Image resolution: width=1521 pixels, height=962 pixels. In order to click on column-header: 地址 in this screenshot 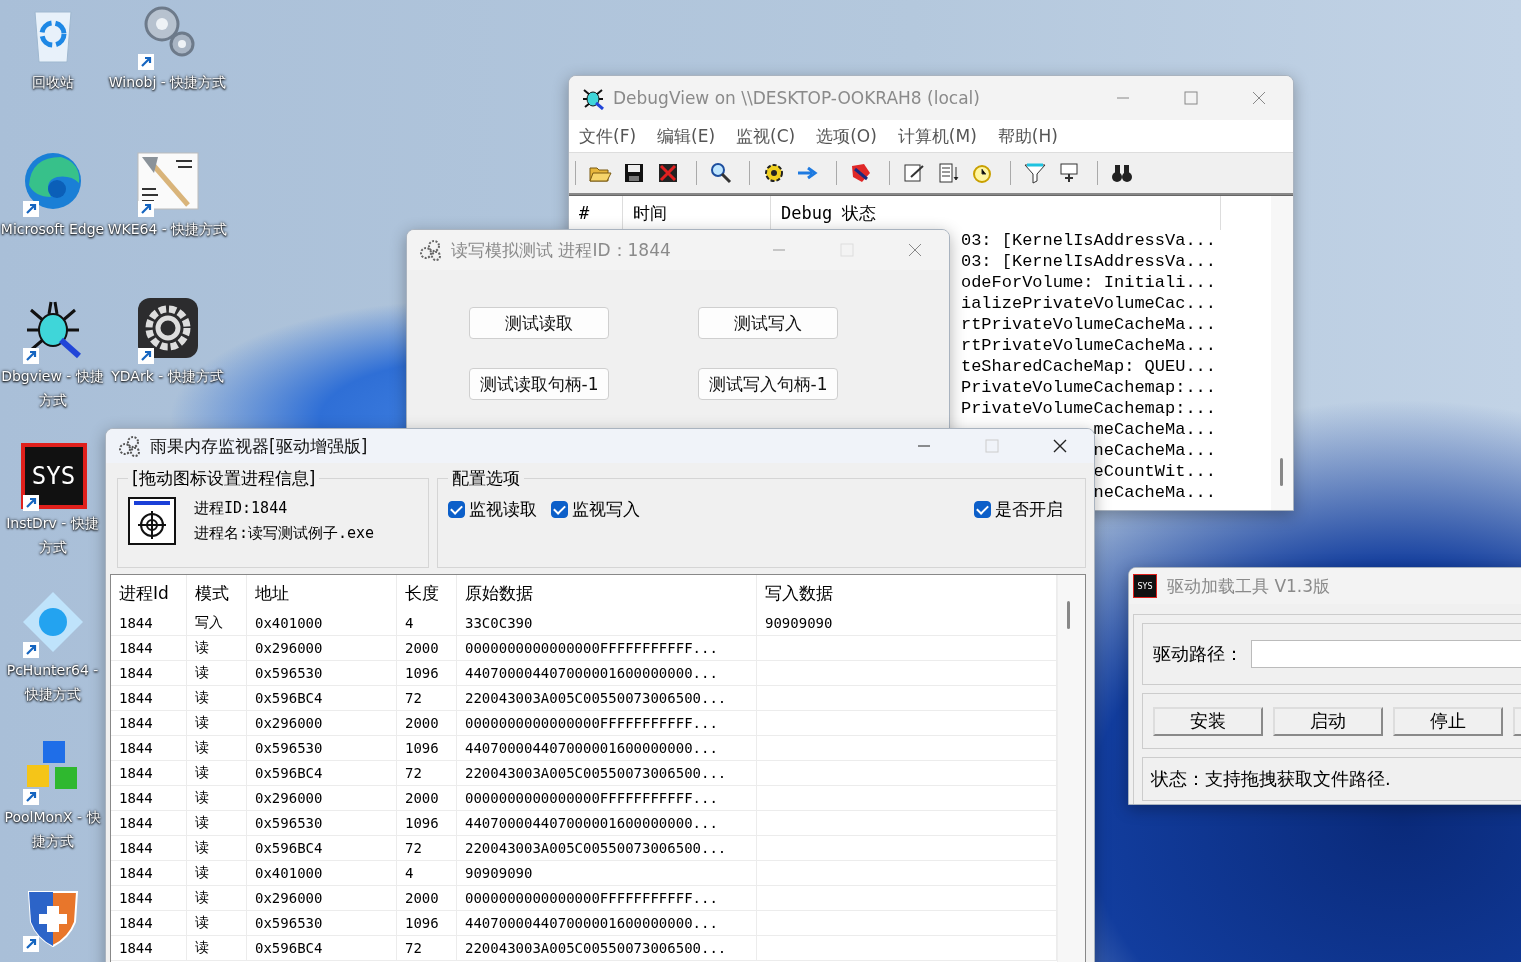, I will do `click(322, 593)`.